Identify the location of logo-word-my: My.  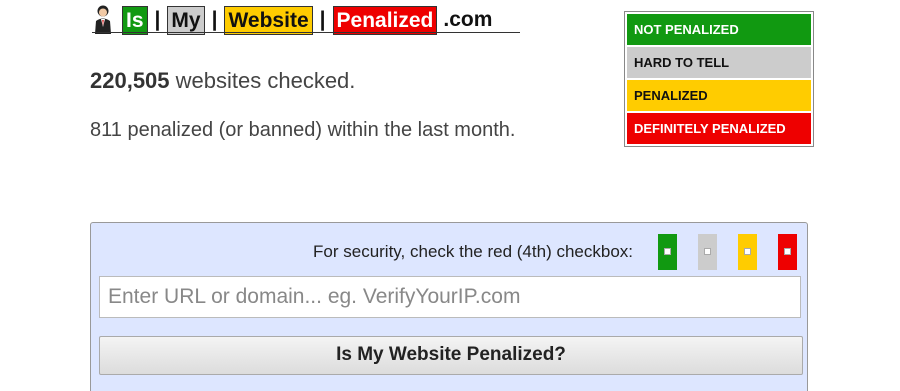
(186, 20).